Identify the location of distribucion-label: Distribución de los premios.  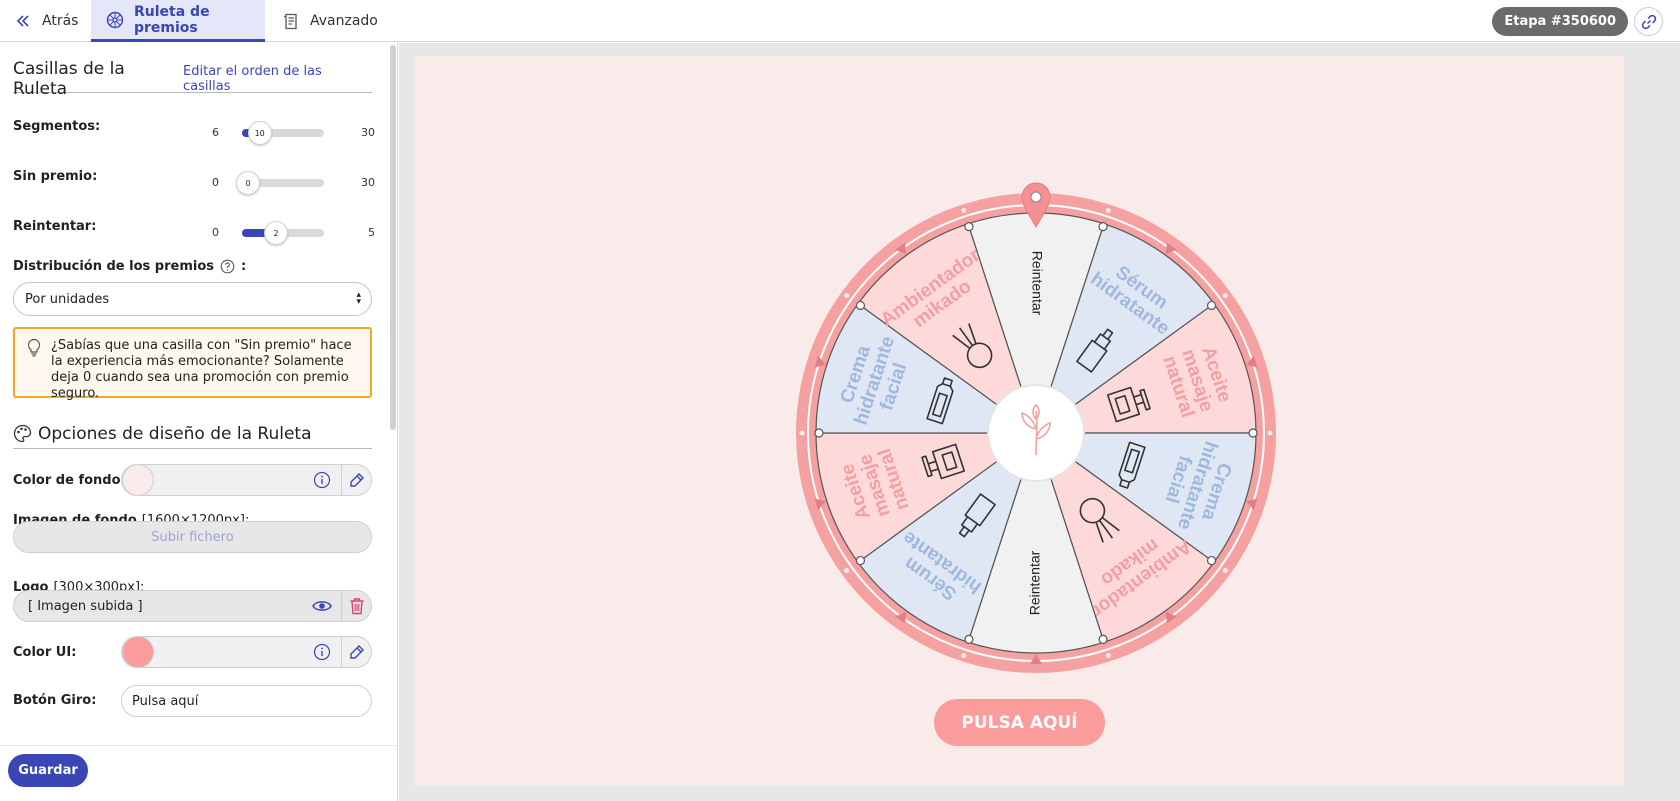
(114, 266).